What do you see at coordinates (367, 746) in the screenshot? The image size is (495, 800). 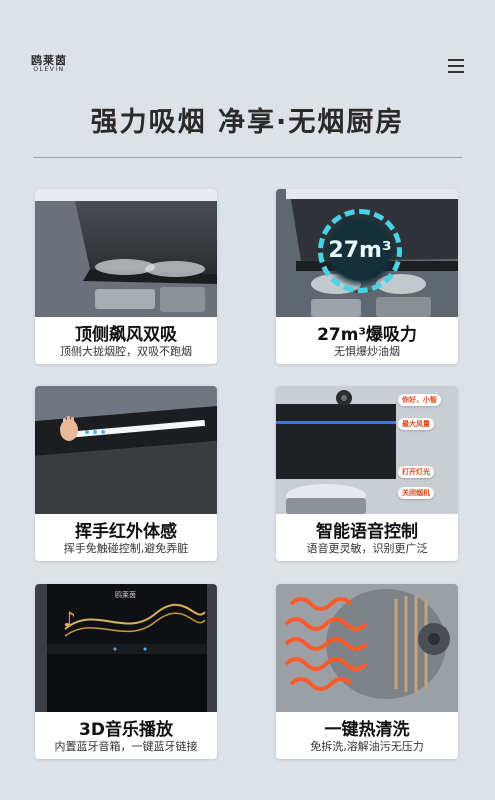 I see `feature-subtitle: 免拆洗,溶解油污无压力` at bounding box center [367, 746].